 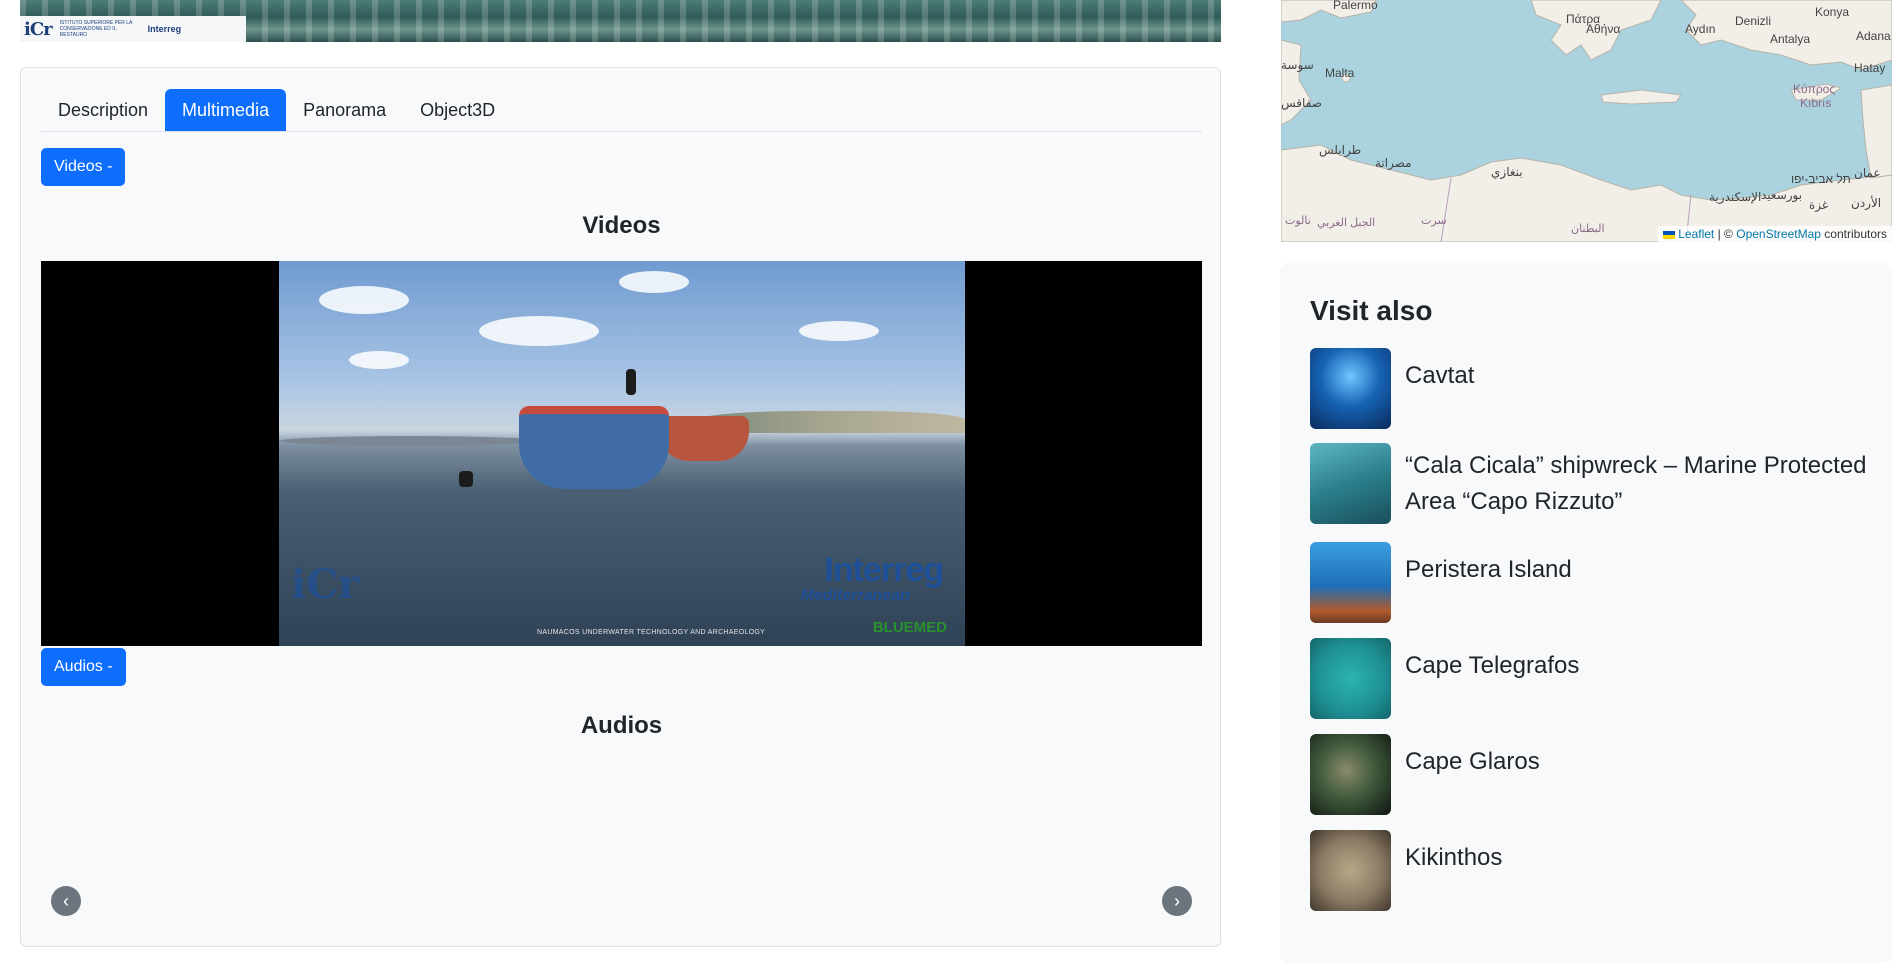 What do you see at coordinates (409, 441) in the screenshot?
I see `distant-hills` at bounding box center [409, 441].